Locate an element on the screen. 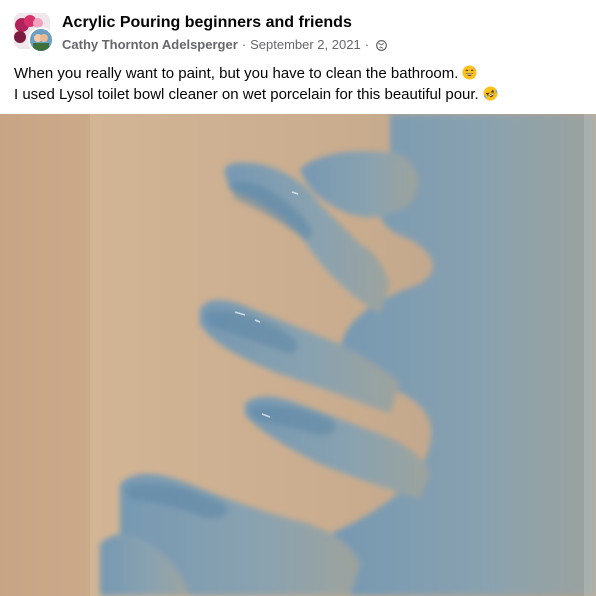 The width and height of the screenshot is (596, 596). avatar-stack is located at coordinates (34, 33).